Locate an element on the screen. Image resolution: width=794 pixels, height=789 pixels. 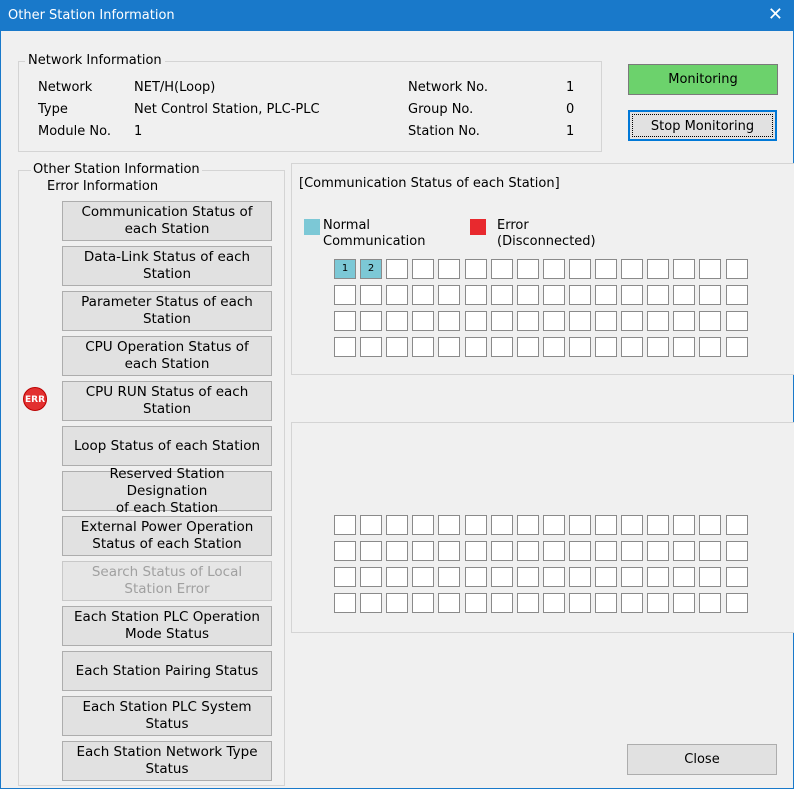
error-legend-line1: Error is located at coordinates (513, 225).